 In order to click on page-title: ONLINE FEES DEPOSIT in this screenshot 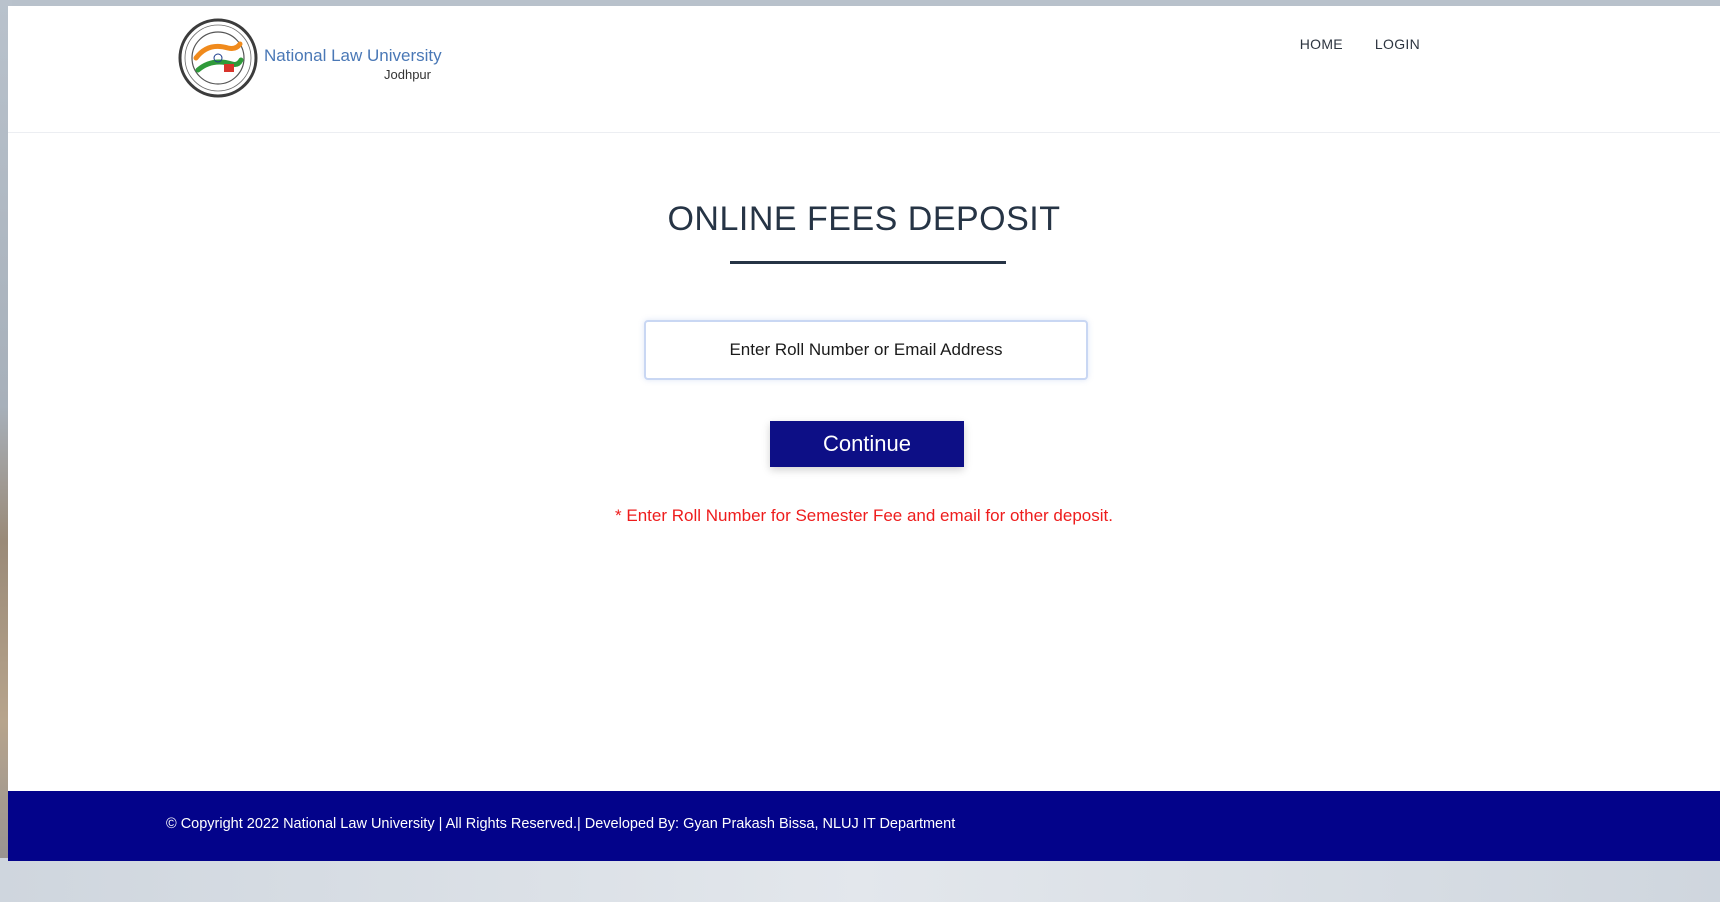, I will do `click(864, 219)`.